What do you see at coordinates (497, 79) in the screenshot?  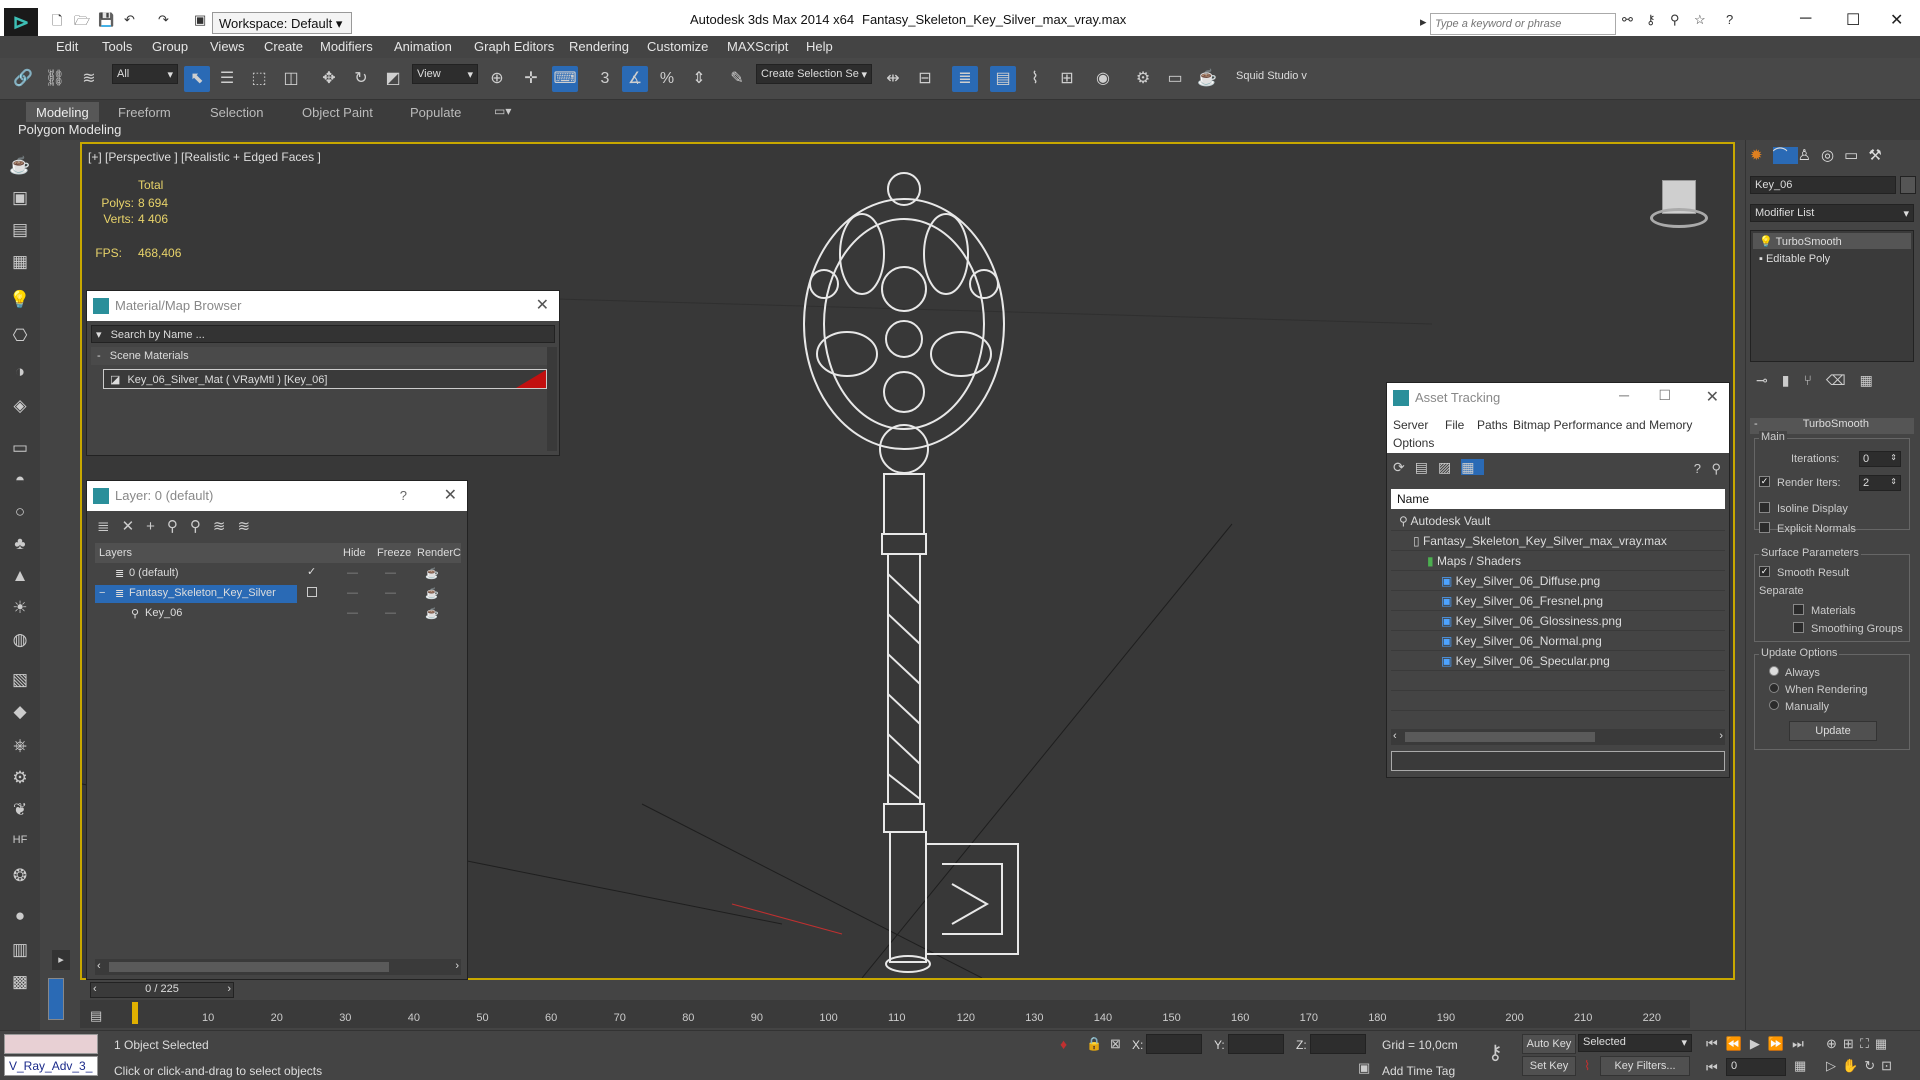 I see `pivot-center-icon: ⊕` at bounding box center [497, 79].